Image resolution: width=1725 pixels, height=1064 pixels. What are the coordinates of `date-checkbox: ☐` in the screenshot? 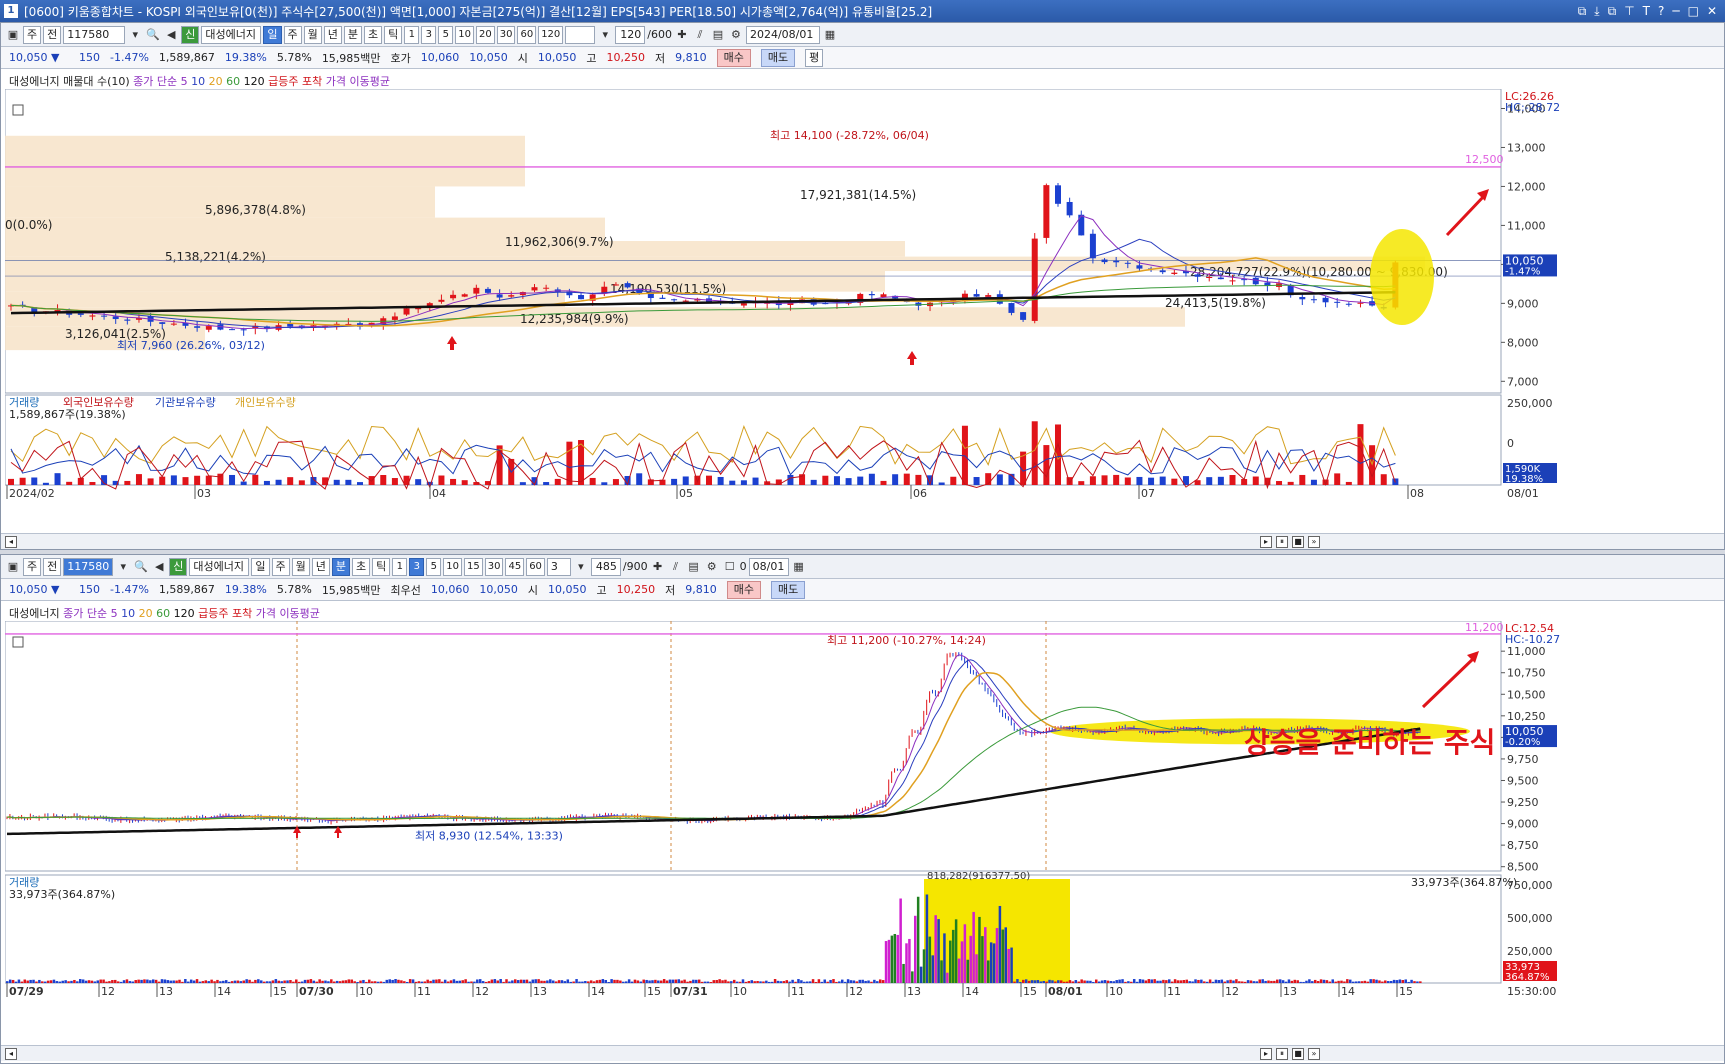 It's located at (730, 567).